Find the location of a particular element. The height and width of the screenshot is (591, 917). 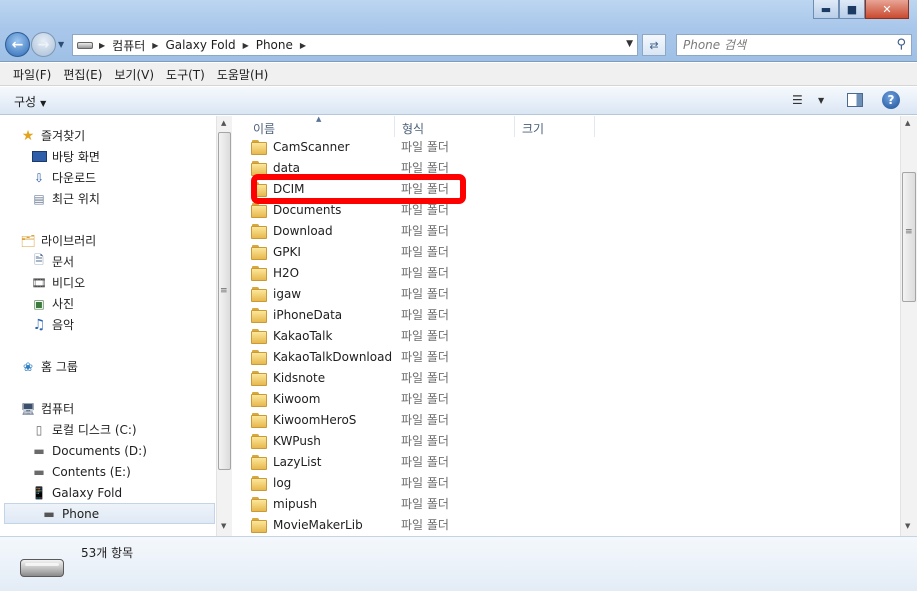

file-row: KakaoTalkDownload 파일 폴더 is located at coordinates (461, 356).